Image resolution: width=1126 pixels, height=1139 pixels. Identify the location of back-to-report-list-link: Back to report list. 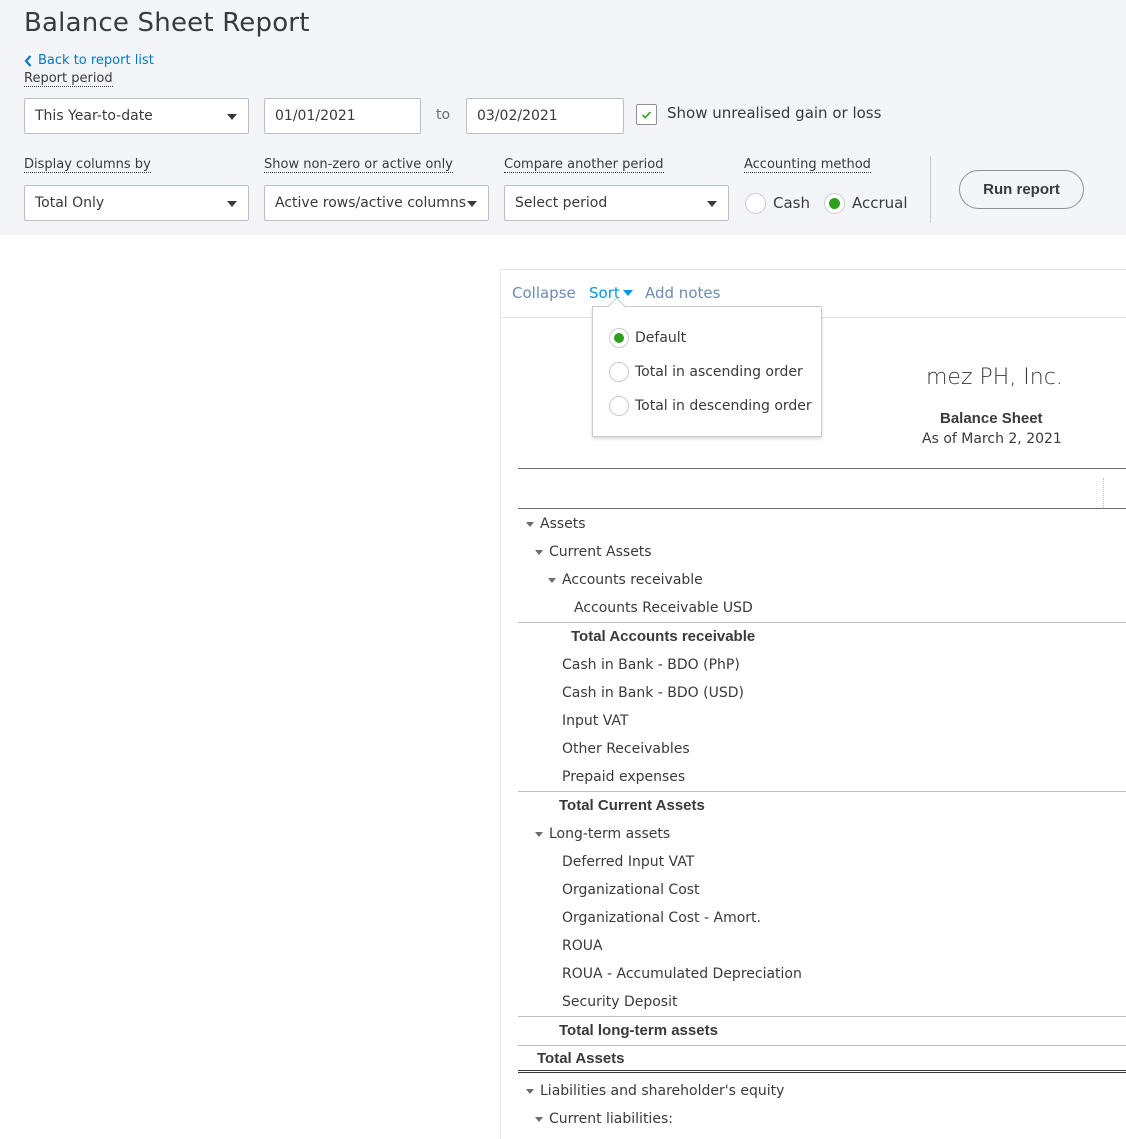
(89, 60).